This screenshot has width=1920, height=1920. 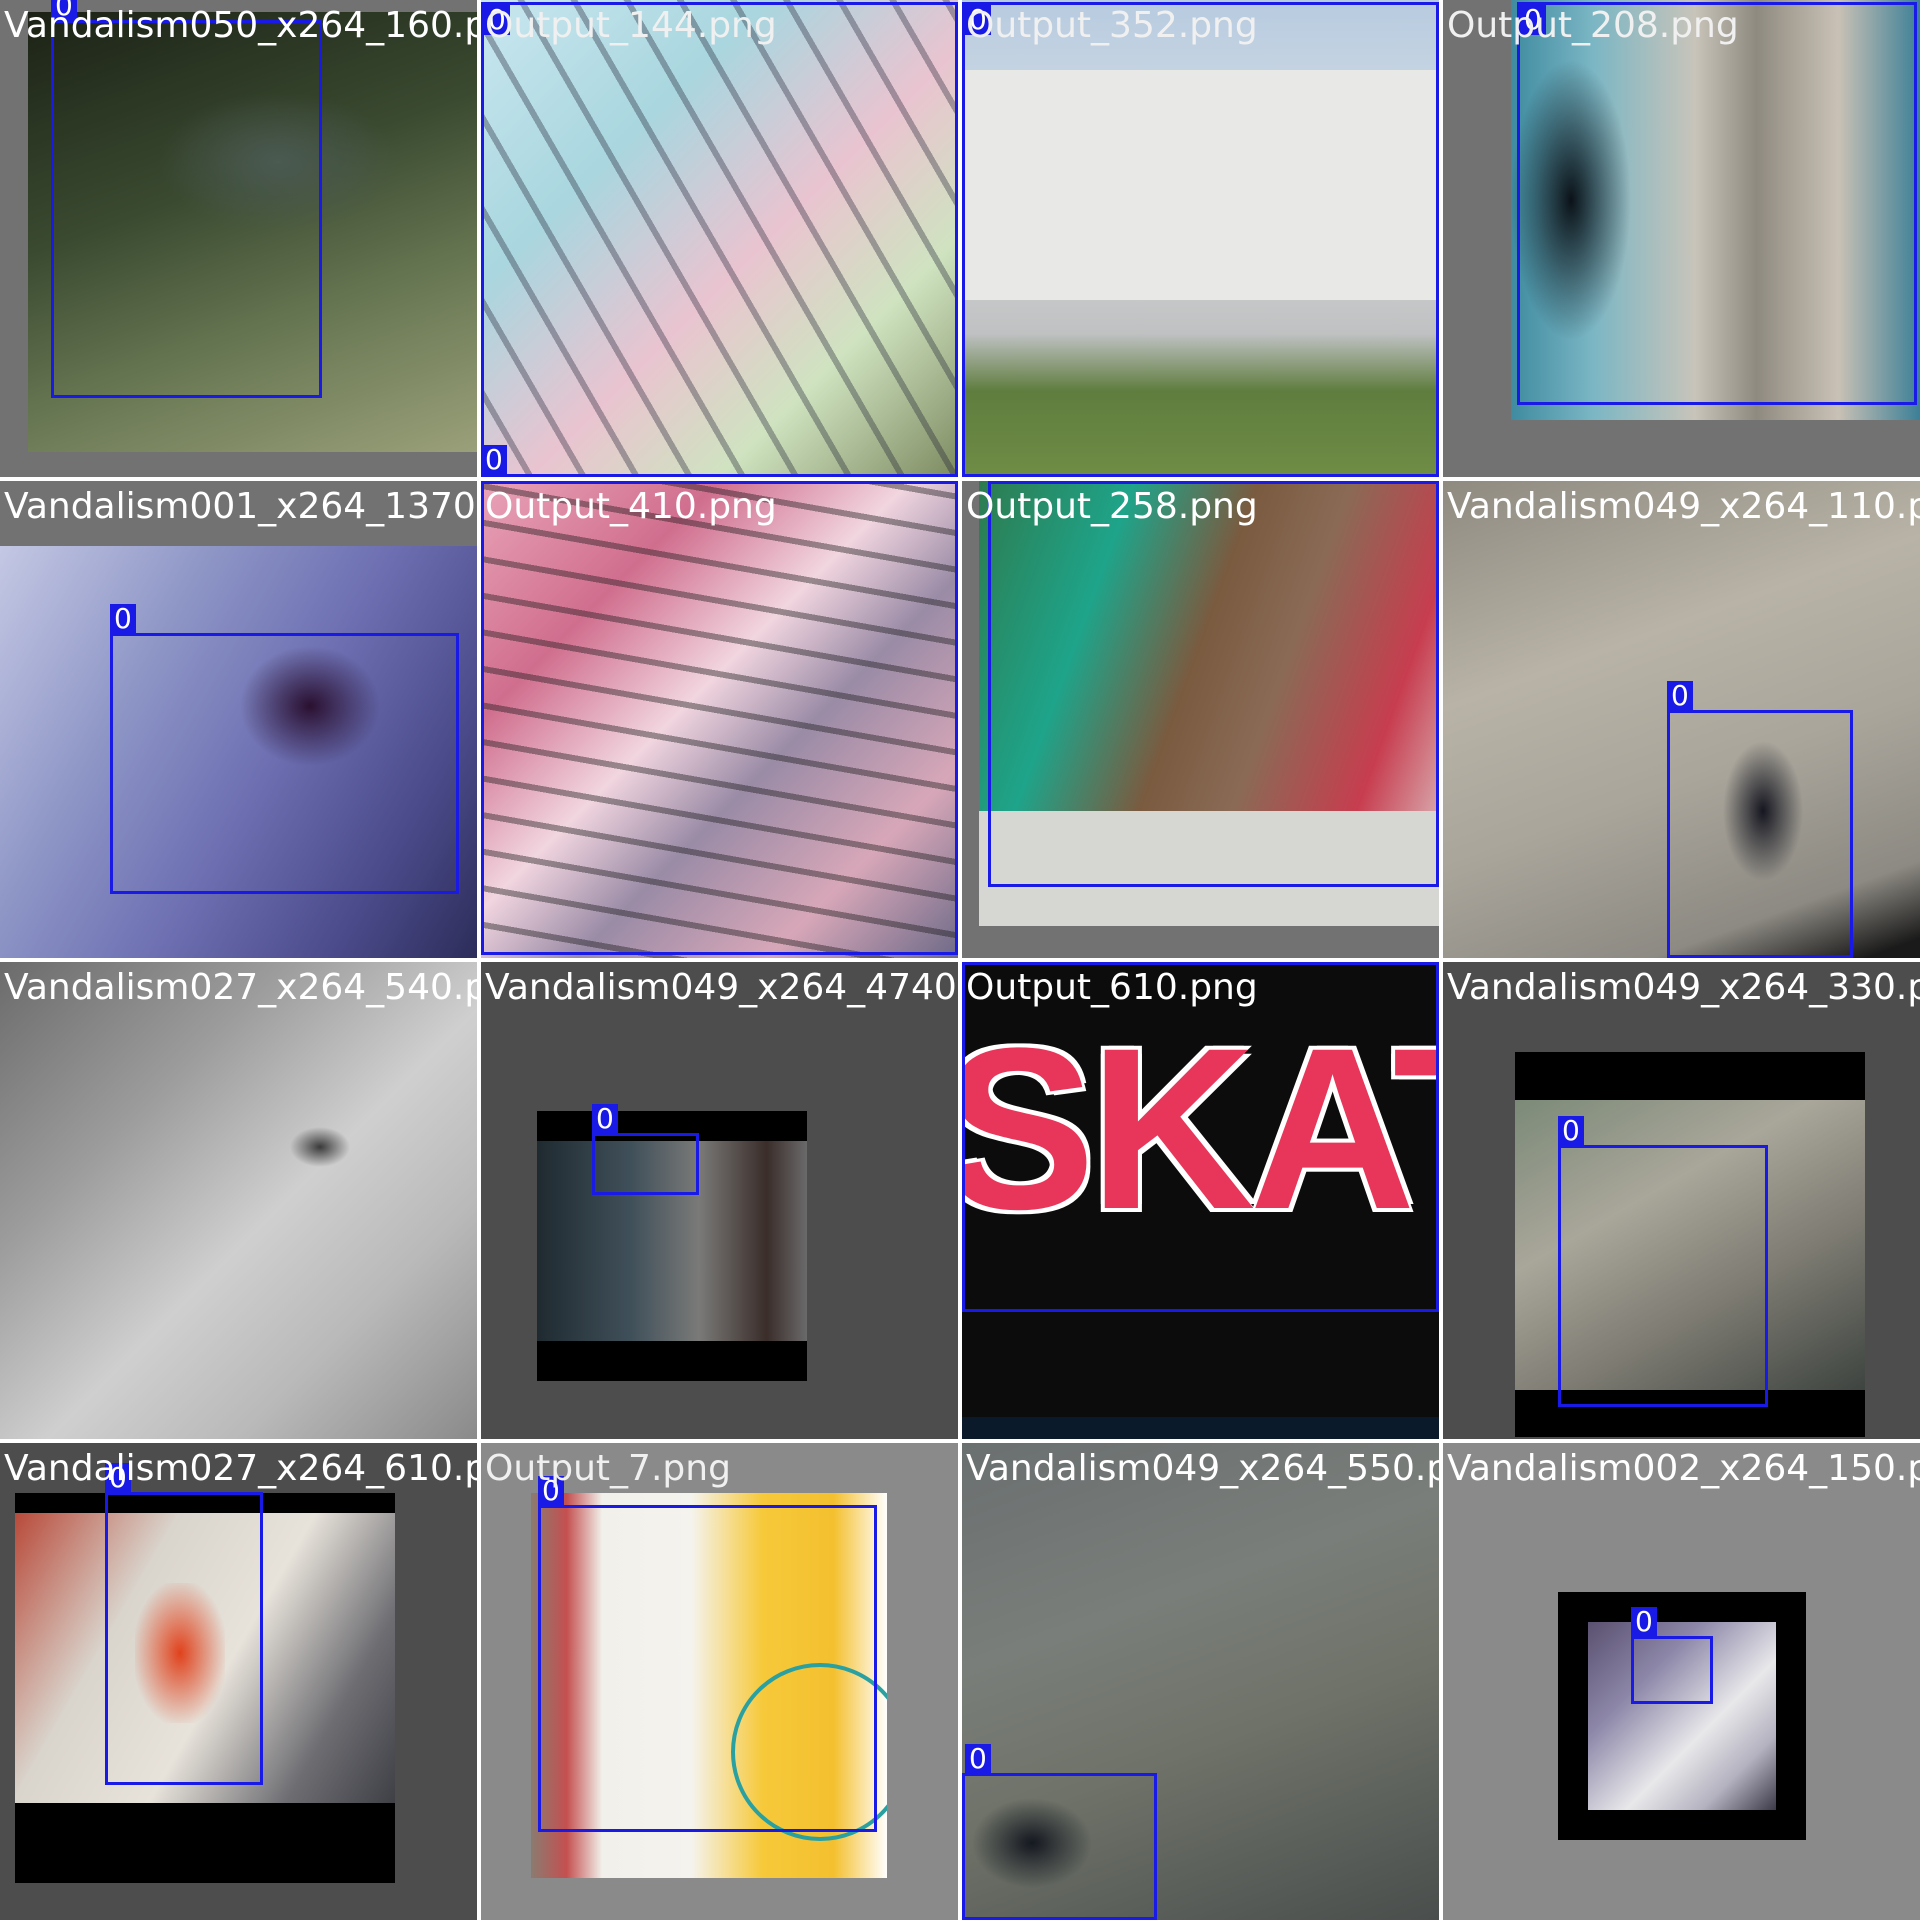 I want to click on tile-filename: Vandalism001_x264_1370.png, so click(x=240, y=506).